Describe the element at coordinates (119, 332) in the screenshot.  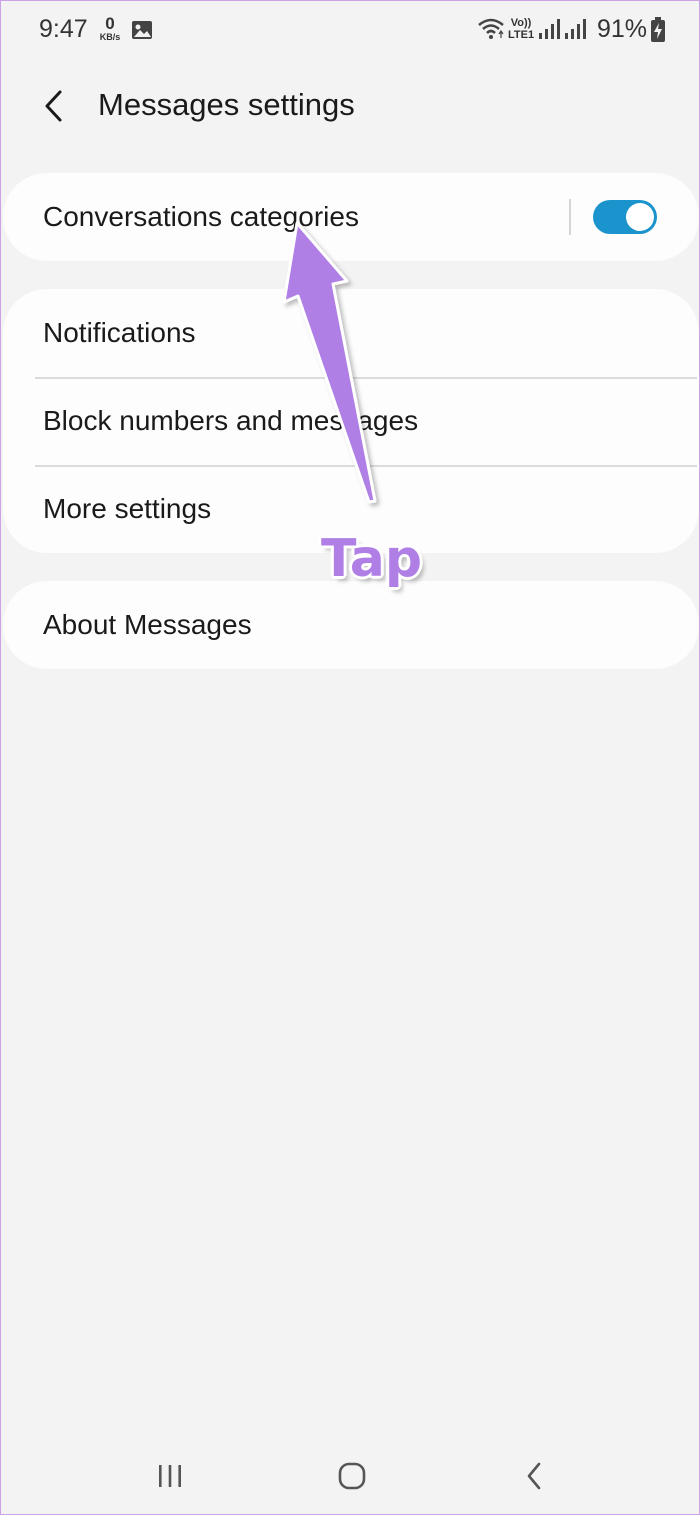
I see `notifications-label: Notifications` at that location.